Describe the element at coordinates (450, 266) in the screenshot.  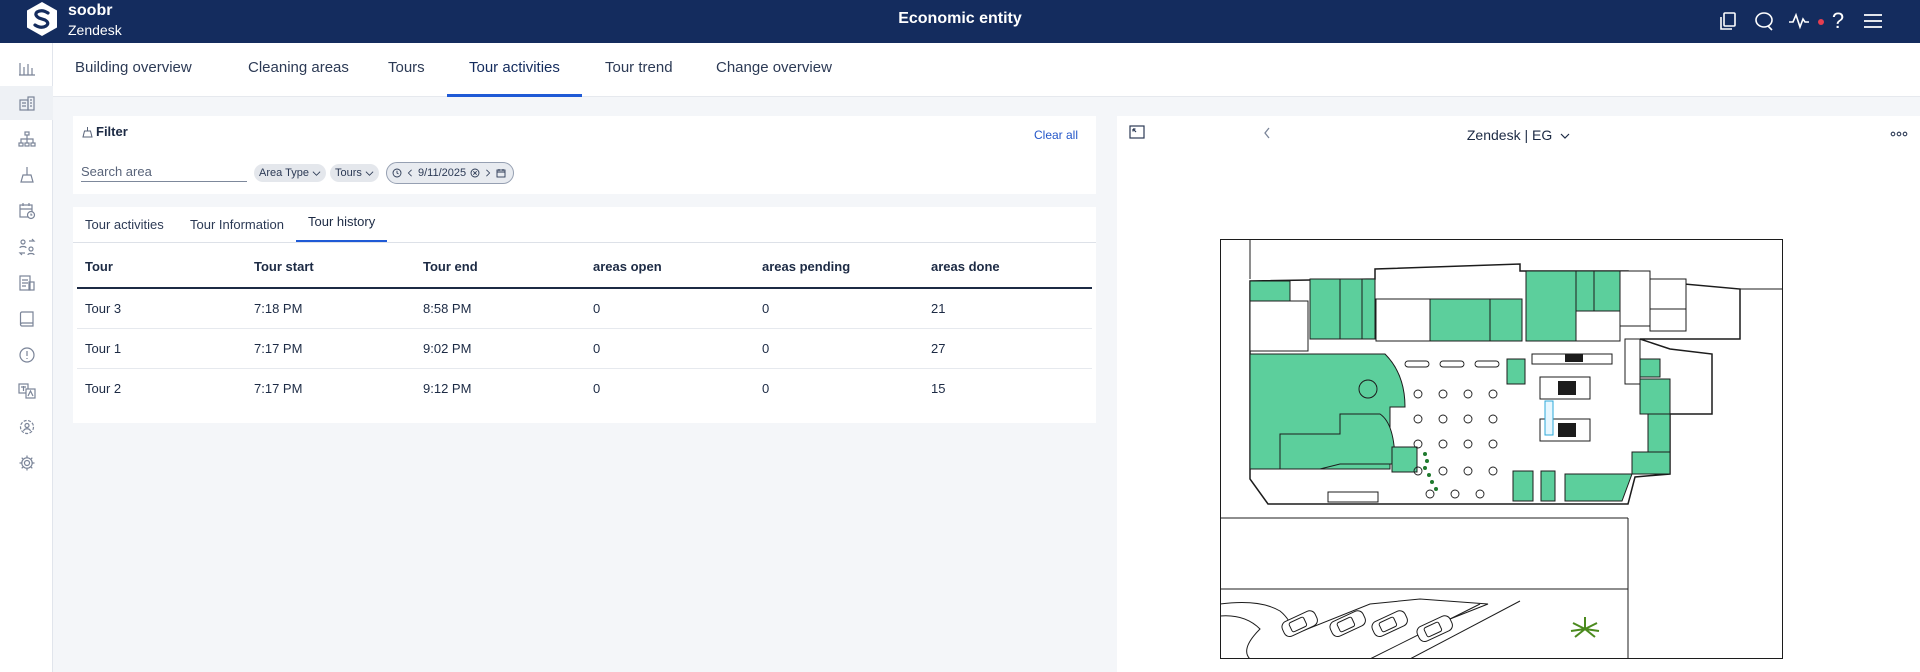
I see `column-header-tour-end: Tour end` at that location.